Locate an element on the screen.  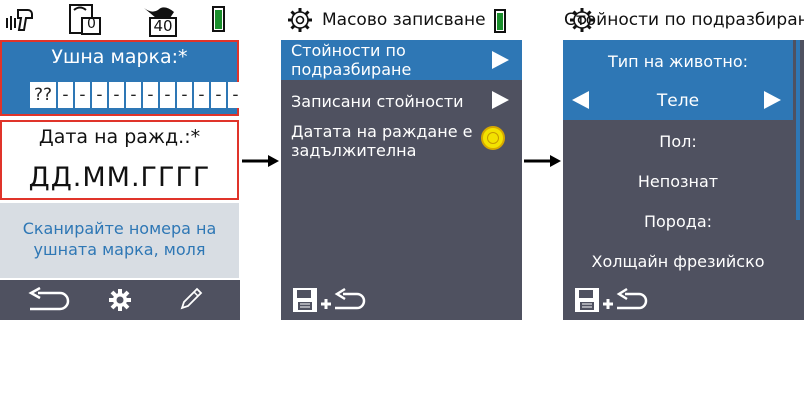
menu-item-birth-date-required: Датата на раждане е задължителна is located at coordinates (381, 141).